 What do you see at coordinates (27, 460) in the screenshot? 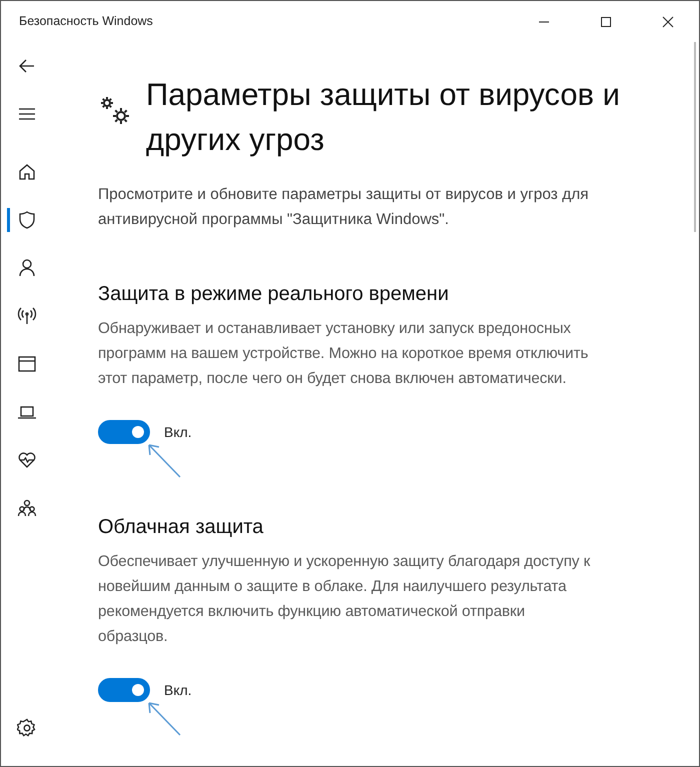
I see `heart-icon` at bounding box center [27, 460].